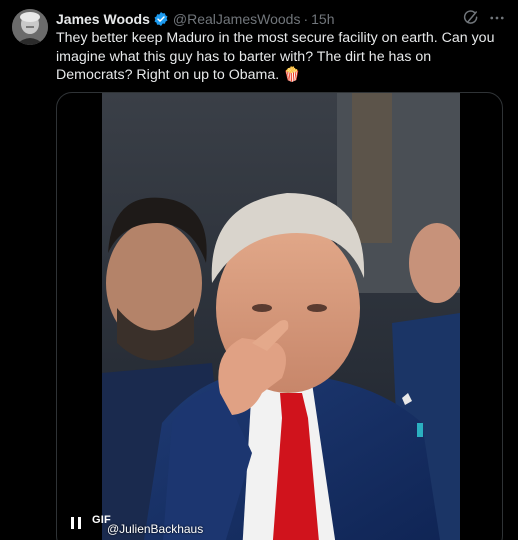  Describe the element at coordinates (155, 529) in the screenshot. I see `media-watermark: @JulienBackhaus` at that location.